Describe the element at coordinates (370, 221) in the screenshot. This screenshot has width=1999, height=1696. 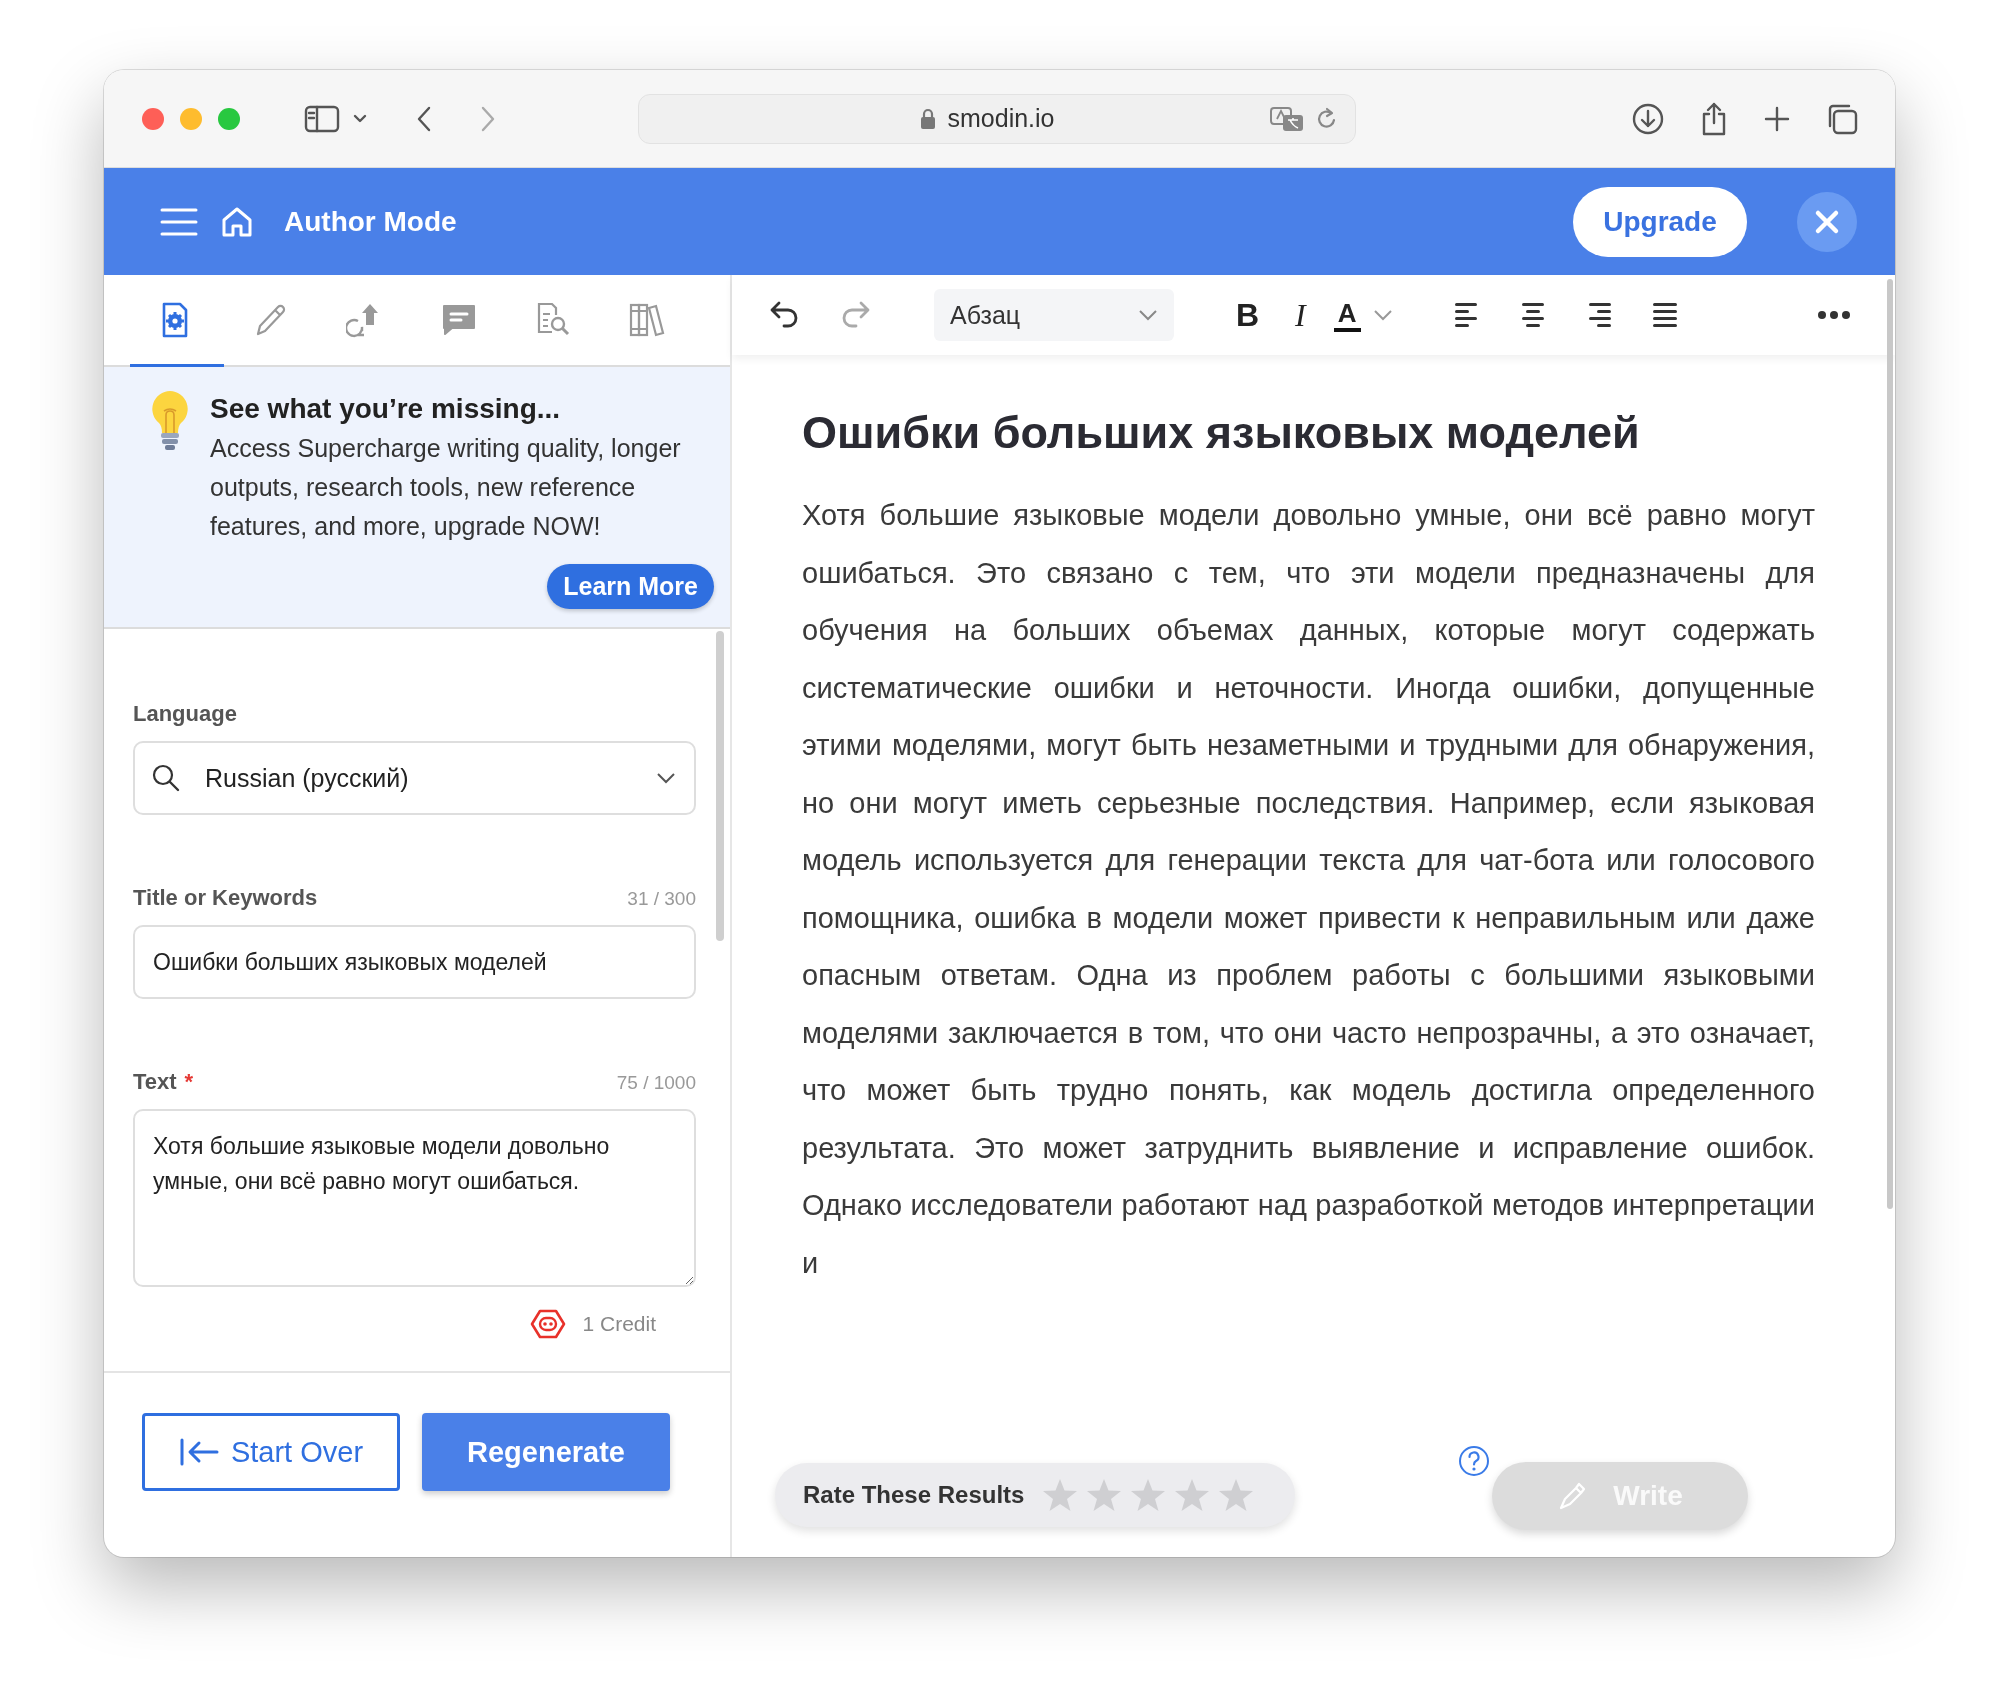
I see `app-title: Author Mode` at that location.